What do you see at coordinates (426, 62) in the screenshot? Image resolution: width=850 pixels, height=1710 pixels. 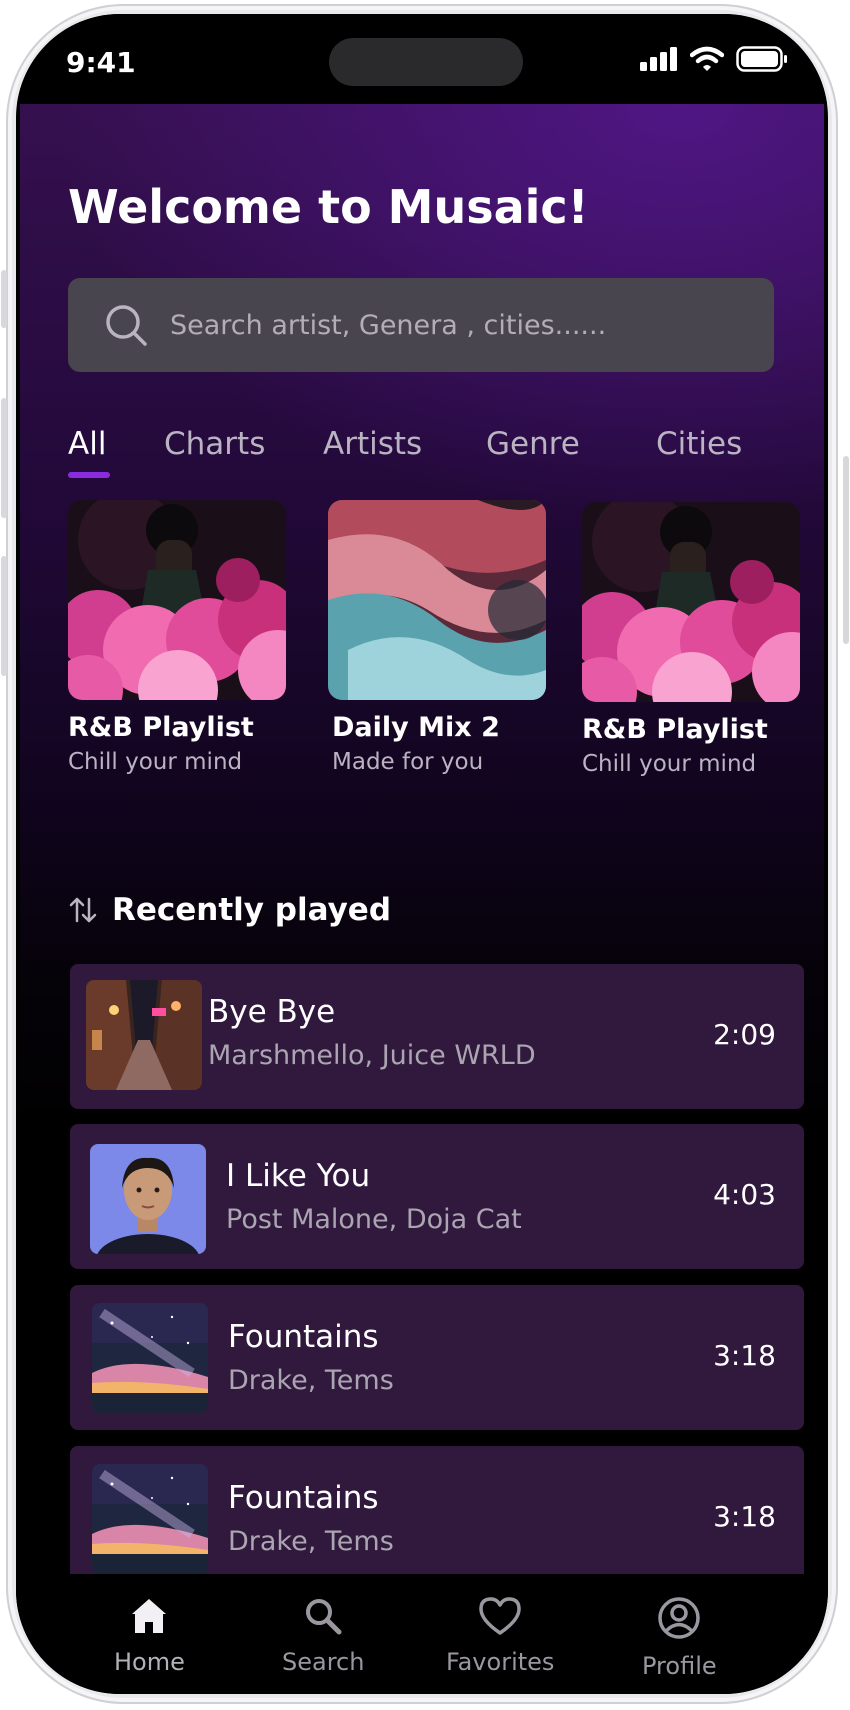 I see `dynamic-island` at bounding box center [426, 62].